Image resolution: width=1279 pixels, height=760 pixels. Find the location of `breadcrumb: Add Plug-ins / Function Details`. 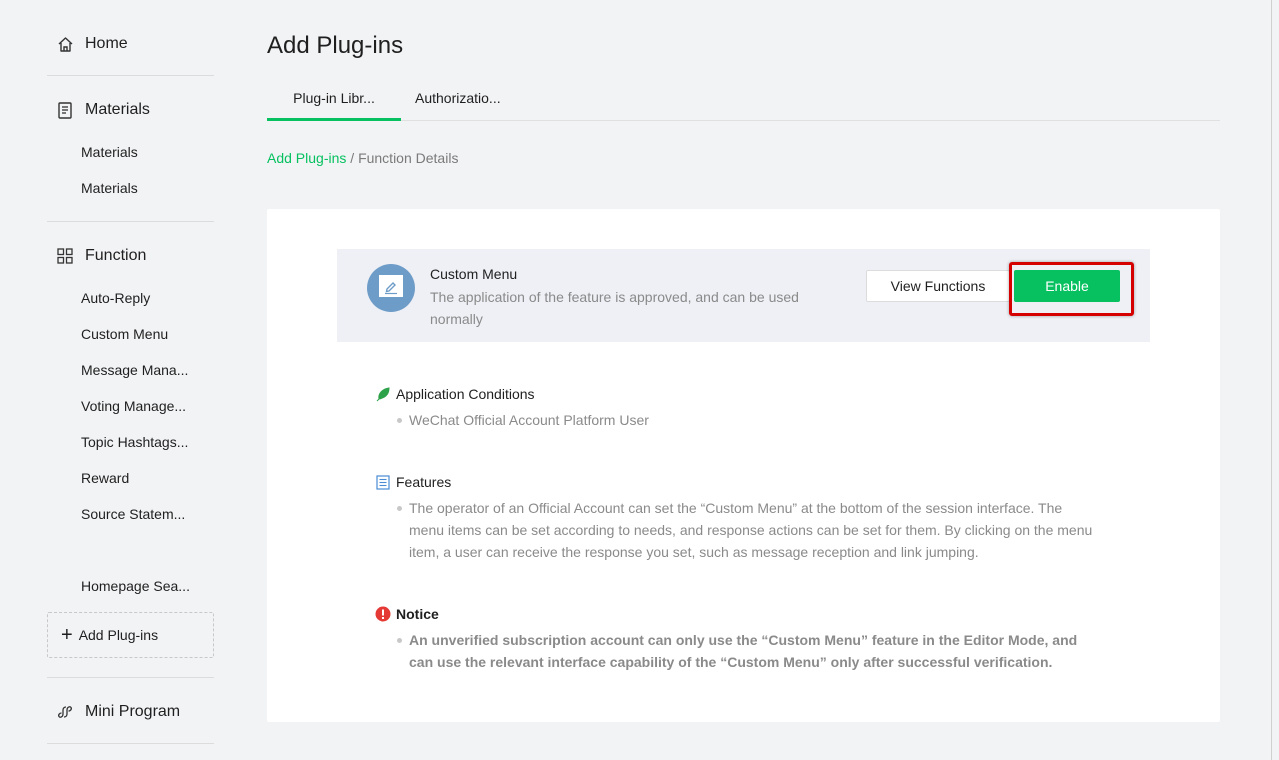

breadcrumb: Add Plug-ins / Function Details is located at coordinates (362, 158).